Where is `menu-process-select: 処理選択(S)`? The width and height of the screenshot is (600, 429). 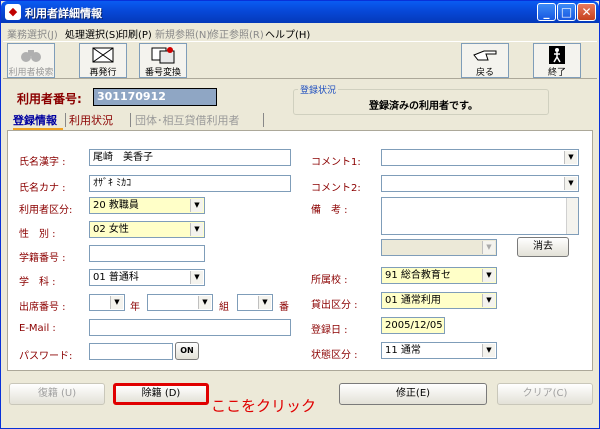 menu-process-select: 処理選択(S) is located at coordinates (92, 33).